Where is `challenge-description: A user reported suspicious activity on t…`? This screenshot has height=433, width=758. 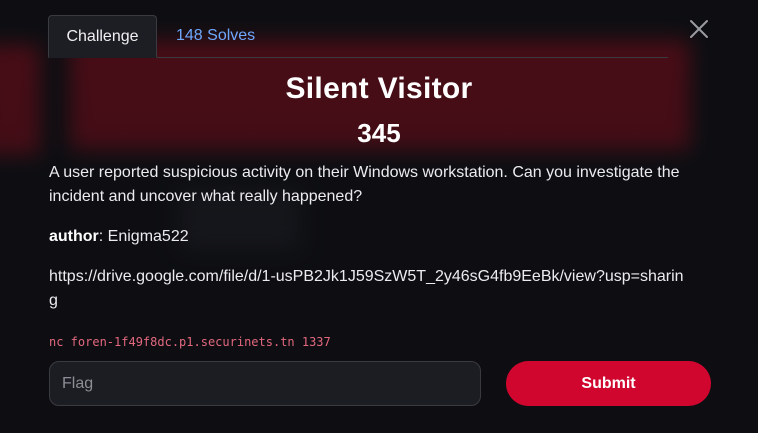 challenge-description: A user reported suspicious activity on t… is located at coordinates (364, 184).